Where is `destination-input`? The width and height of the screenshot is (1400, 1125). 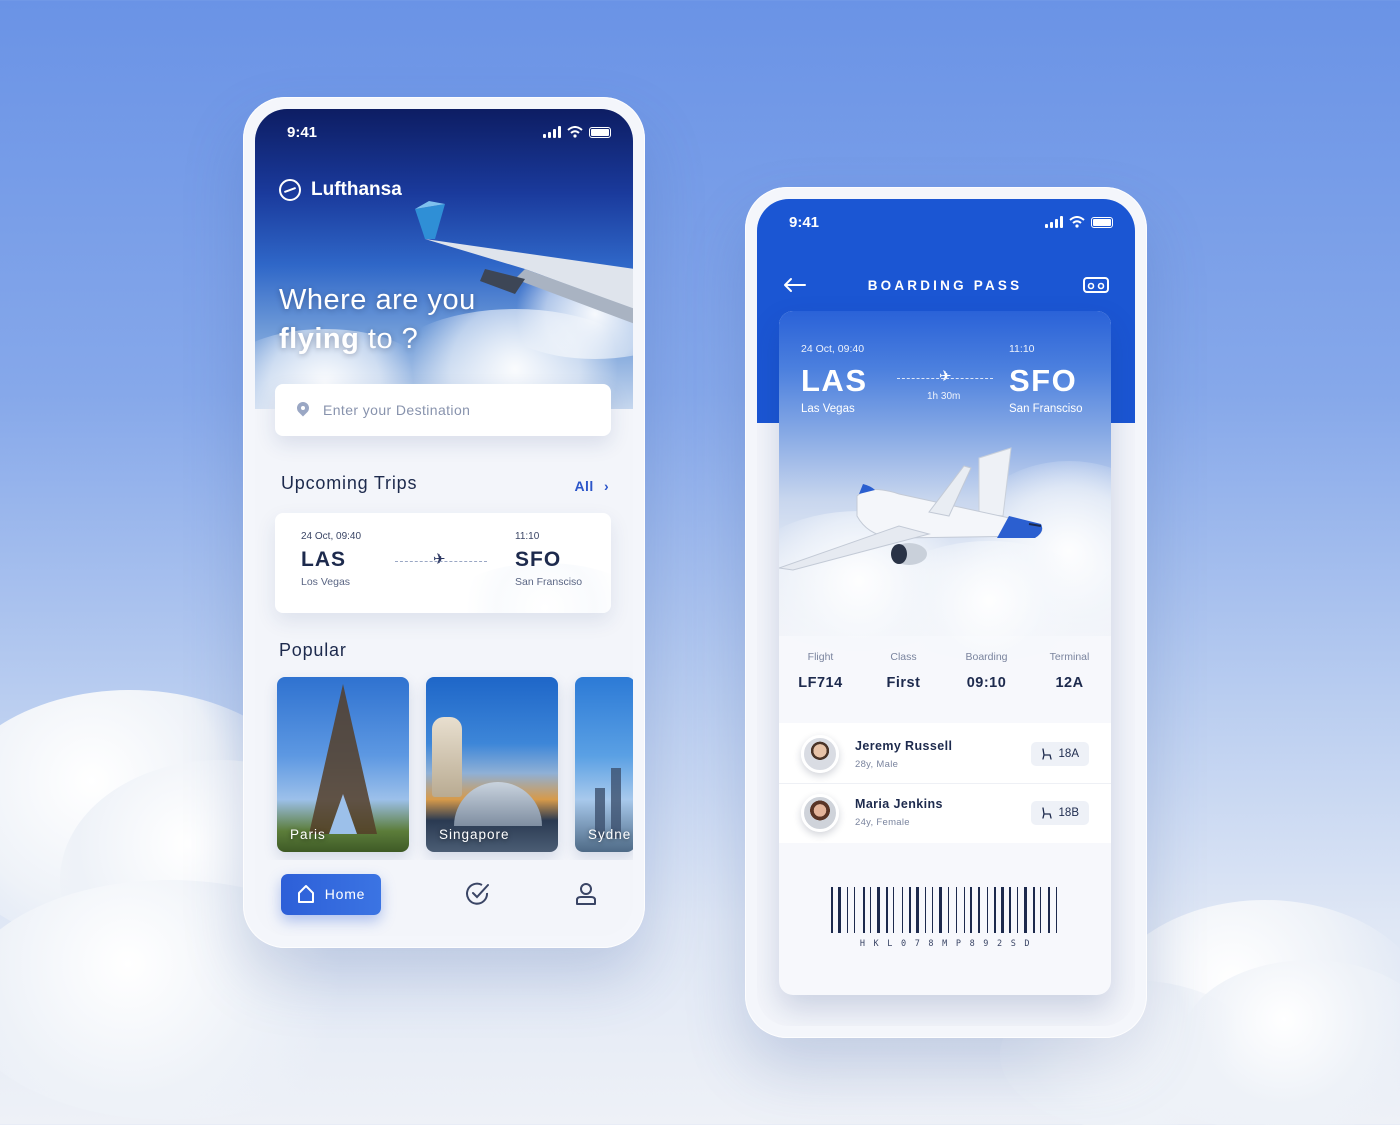 destination-input is located at coordinates (448, 410).